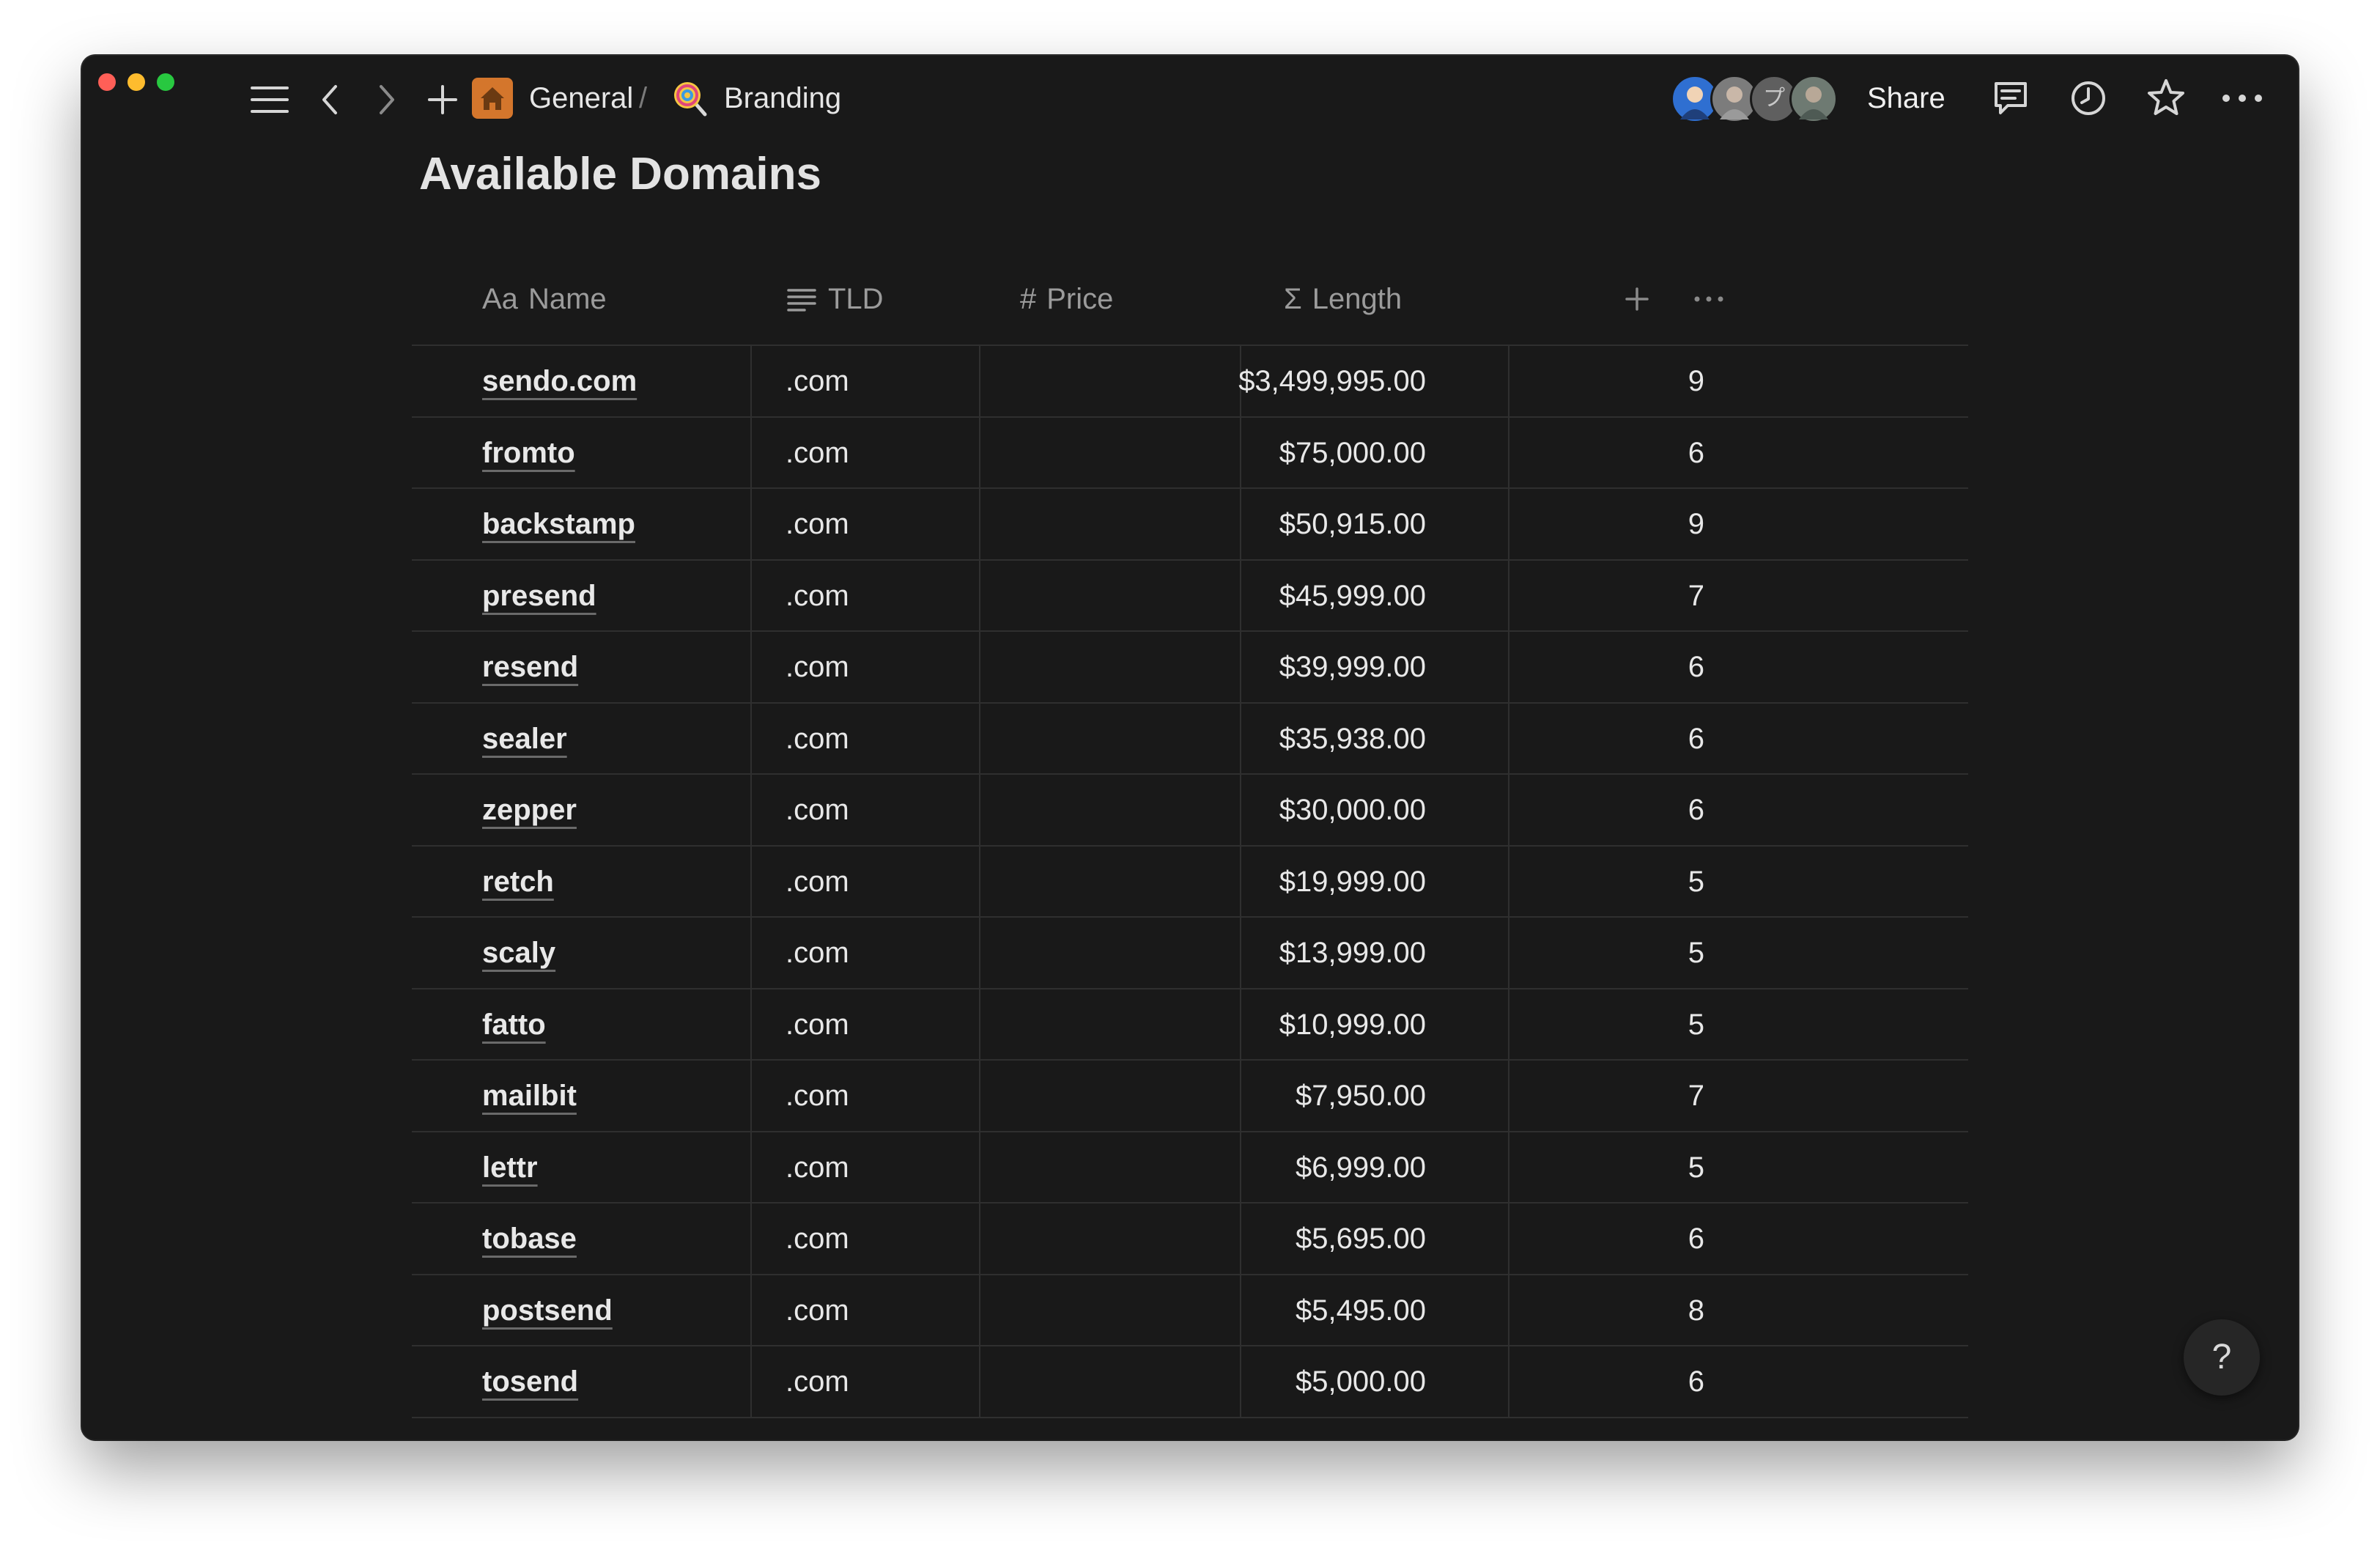 This screenshot has width=2380, height=1548. I want to click on new-page-plus-icon, so click(442, 99).